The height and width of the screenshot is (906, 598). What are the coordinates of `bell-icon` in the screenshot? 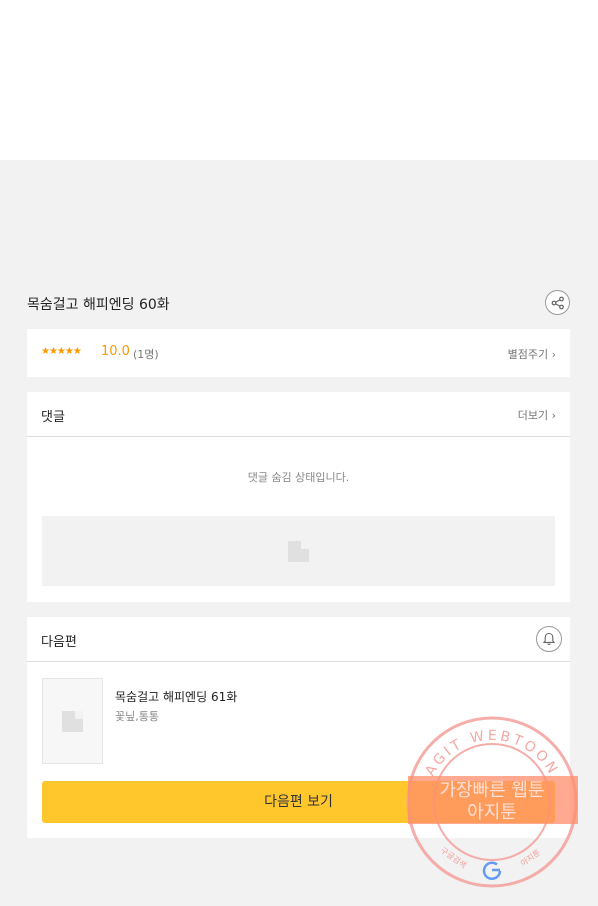 It's located at (549, 638).